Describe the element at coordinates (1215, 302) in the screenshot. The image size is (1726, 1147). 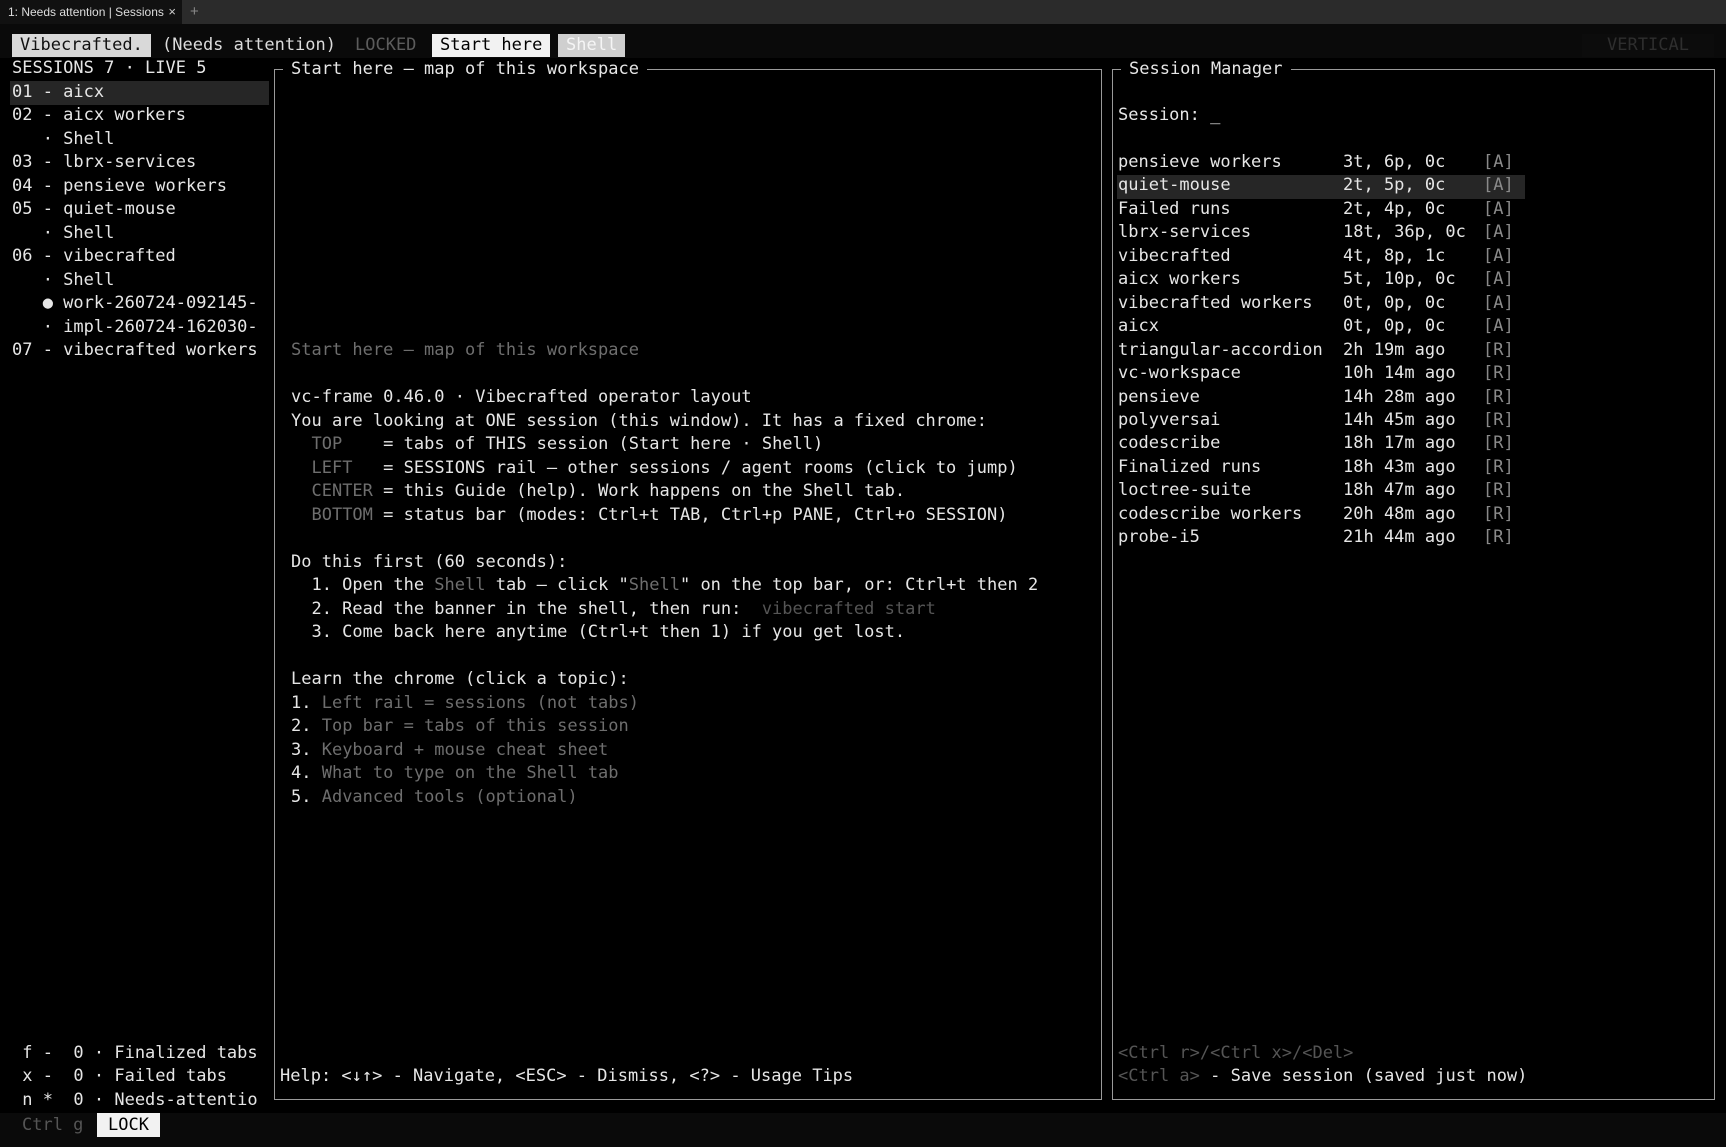
I see `session-name: vibecrafted workers` at that location.